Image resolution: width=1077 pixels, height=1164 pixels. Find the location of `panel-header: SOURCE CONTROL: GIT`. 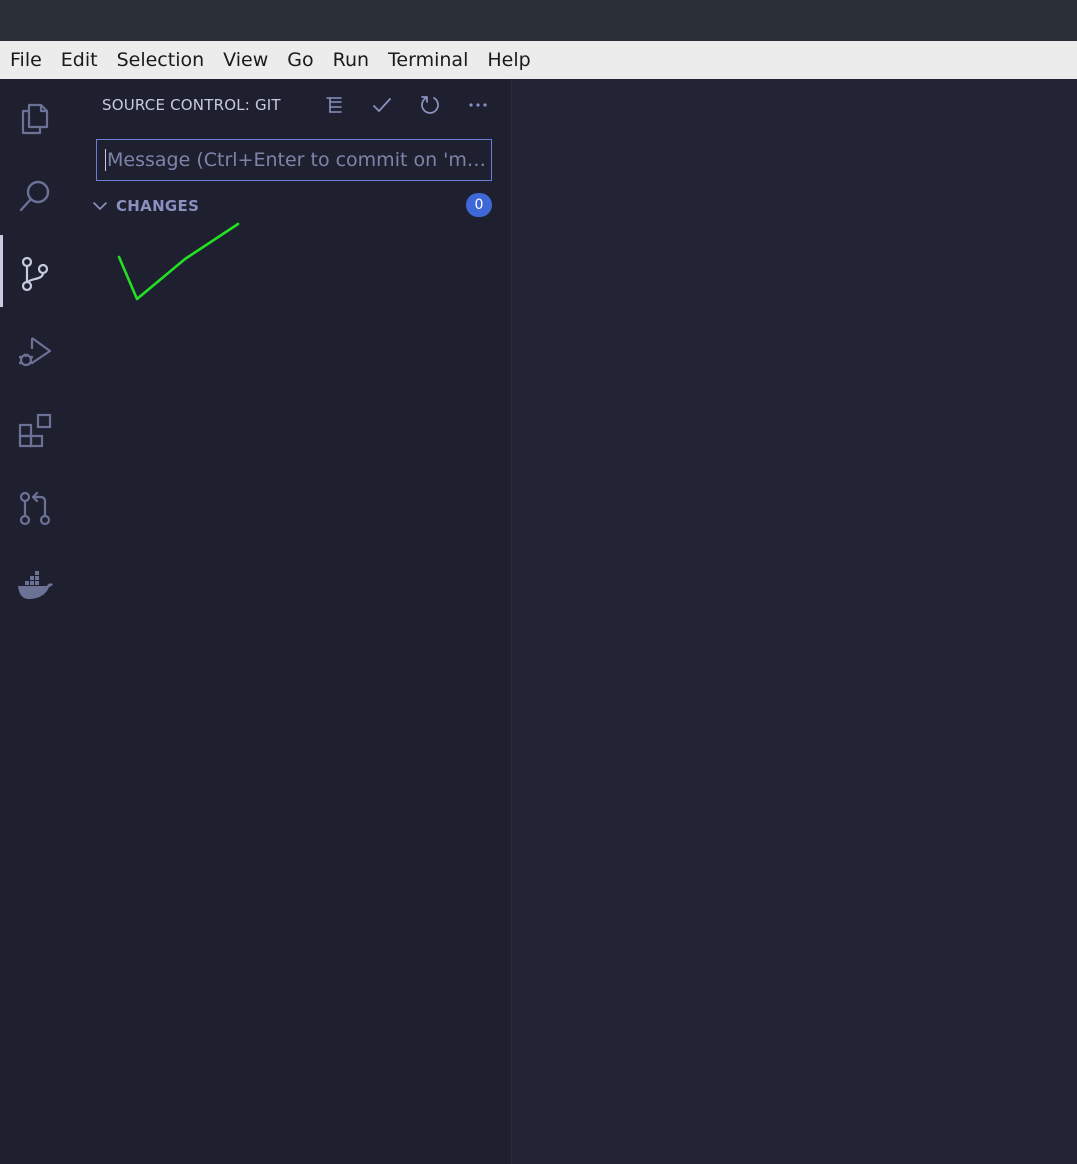

panel-header: SOURCE CONTROL: GIT is located at coordinates (191, 105).